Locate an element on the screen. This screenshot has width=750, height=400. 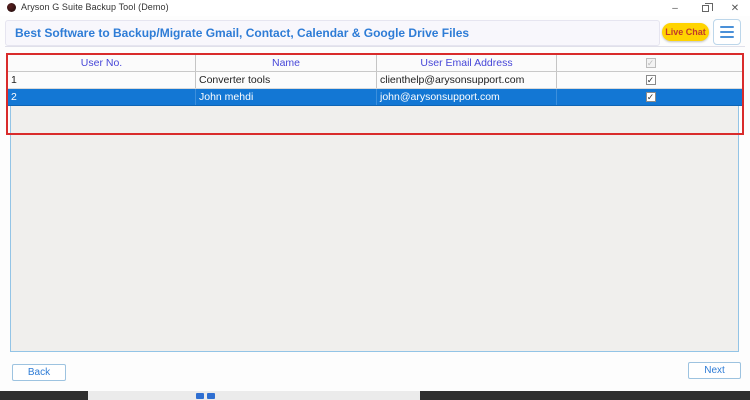
header-divider is located at coordinates (375, 46).